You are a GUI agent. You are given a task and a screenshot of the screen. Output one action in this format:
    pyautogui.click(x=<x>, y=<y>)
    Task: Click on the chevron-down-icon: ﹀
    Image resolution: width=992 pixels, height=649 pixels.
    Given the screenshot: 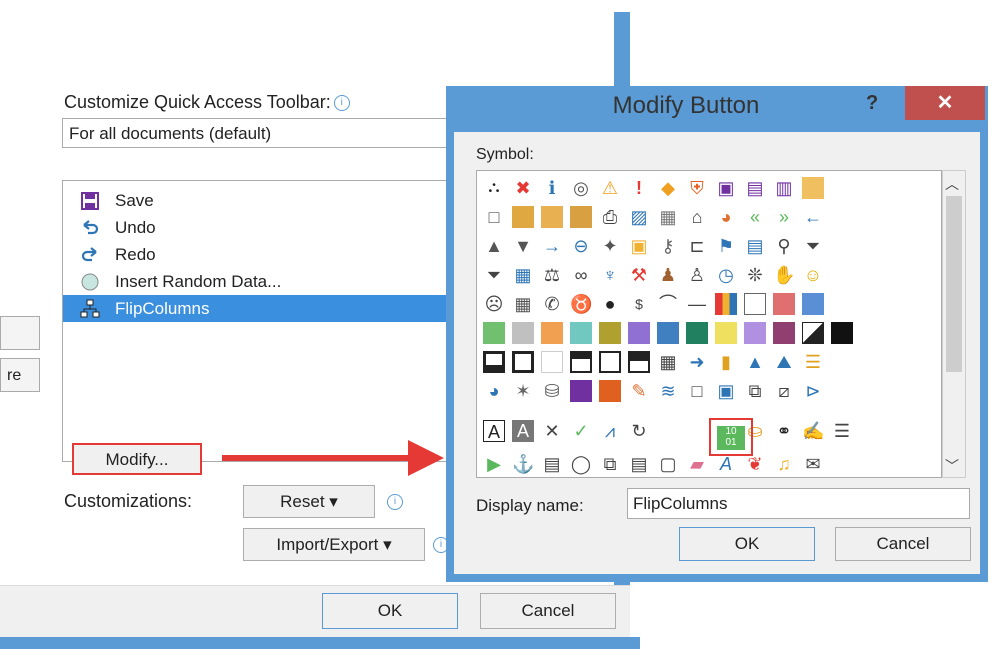 What is the action you would take?
    pyautogui.click(x=952, y=466)
    